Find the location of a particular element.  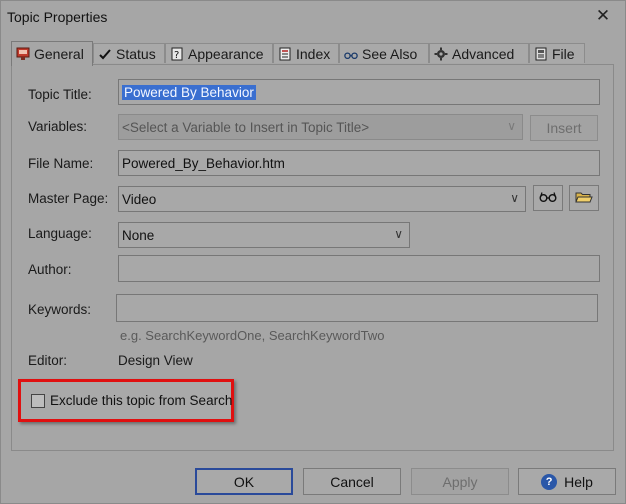

browse-master-page-button is located at coordinates (584, 198).